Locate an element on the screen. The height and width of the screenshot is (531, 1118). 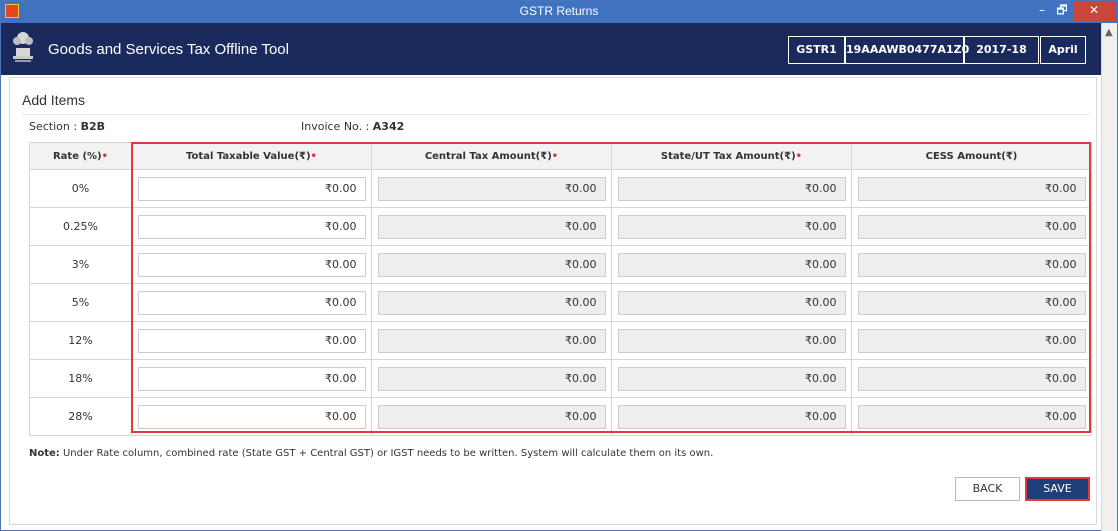
save-button: SAVE is located at coordinates (1057, 489).